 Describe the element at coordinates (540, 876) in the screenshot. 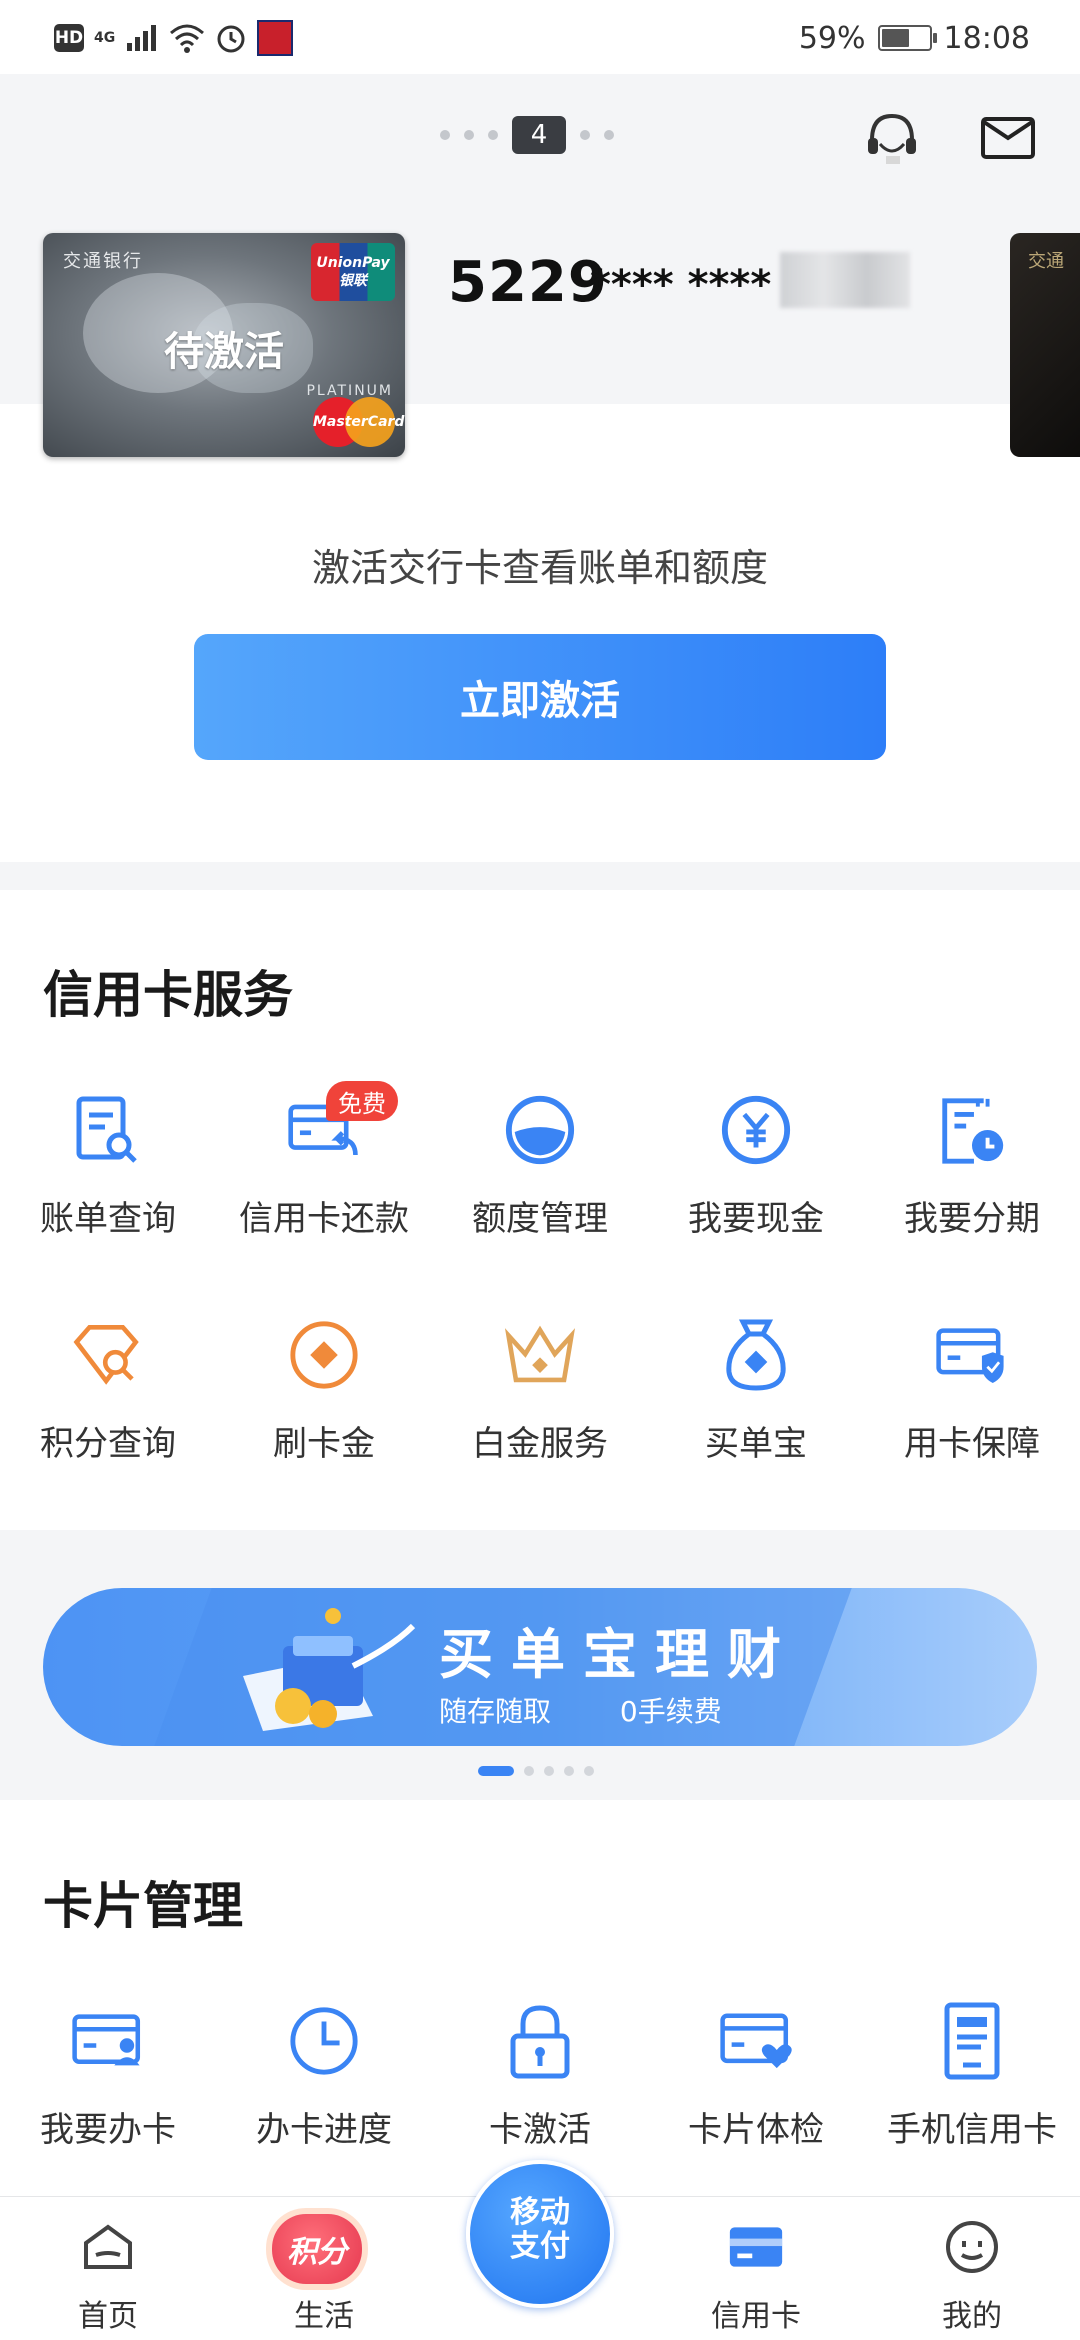

I see `section-divider` at that location.